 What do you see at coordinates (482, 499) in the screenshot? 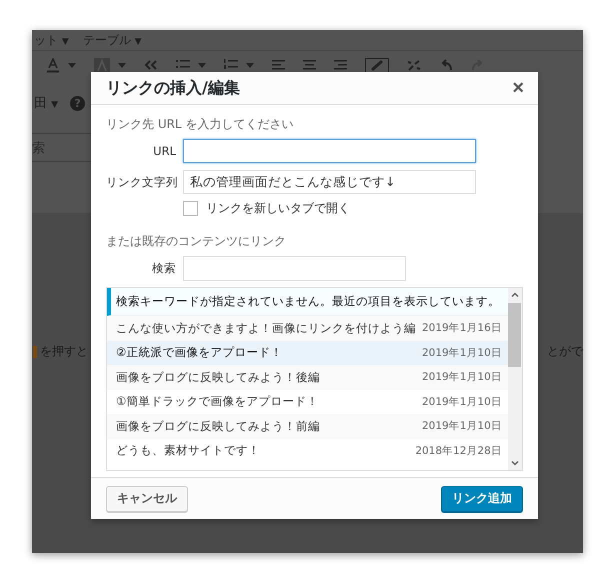
I see `add-link-button: リンク追加` at bounding box center [482, 499].